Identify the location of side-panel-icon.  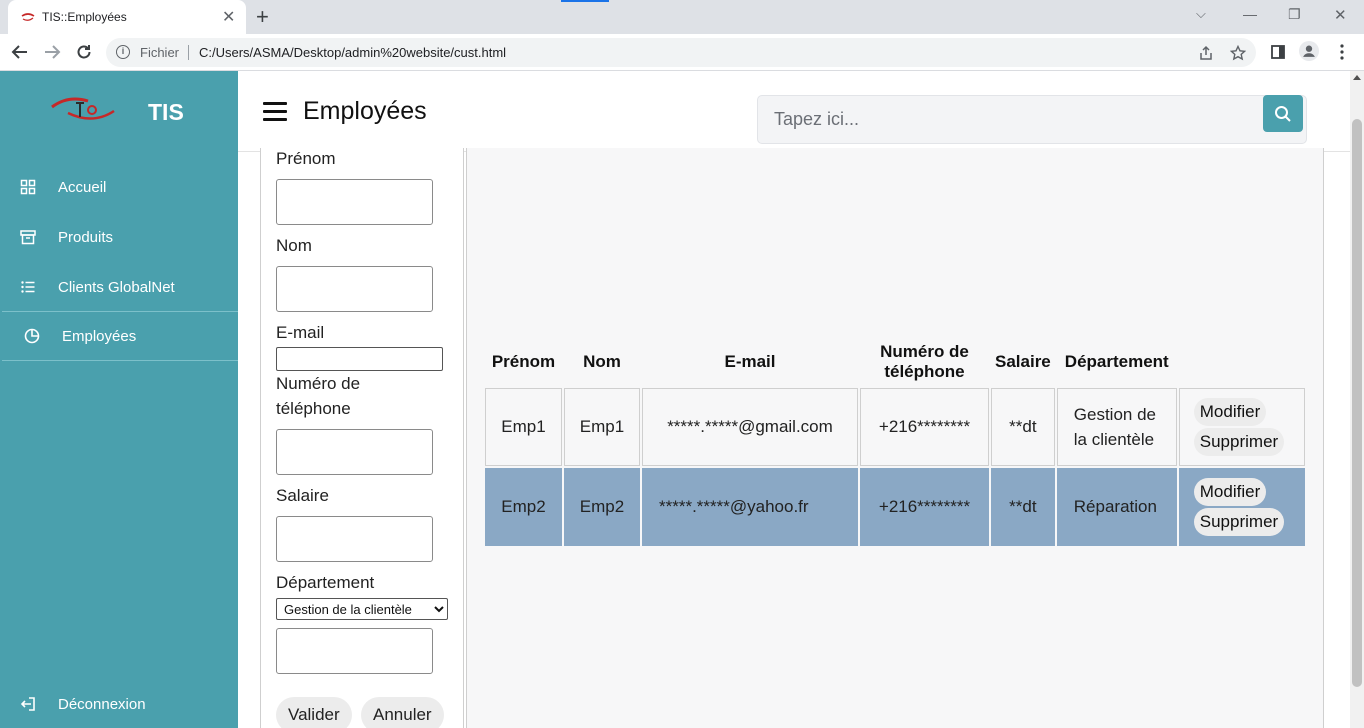
(1278, 52).